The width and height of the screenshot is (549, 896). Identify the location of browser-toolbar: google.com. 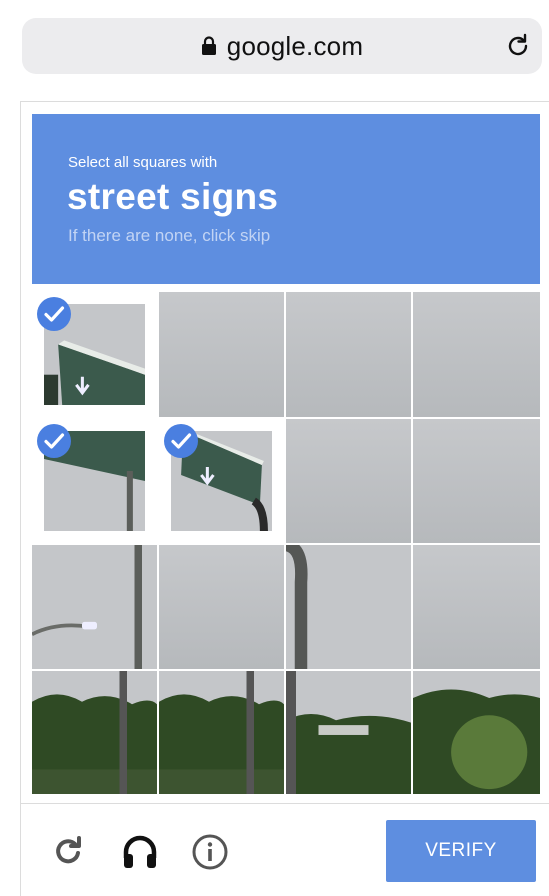
(274, 46).